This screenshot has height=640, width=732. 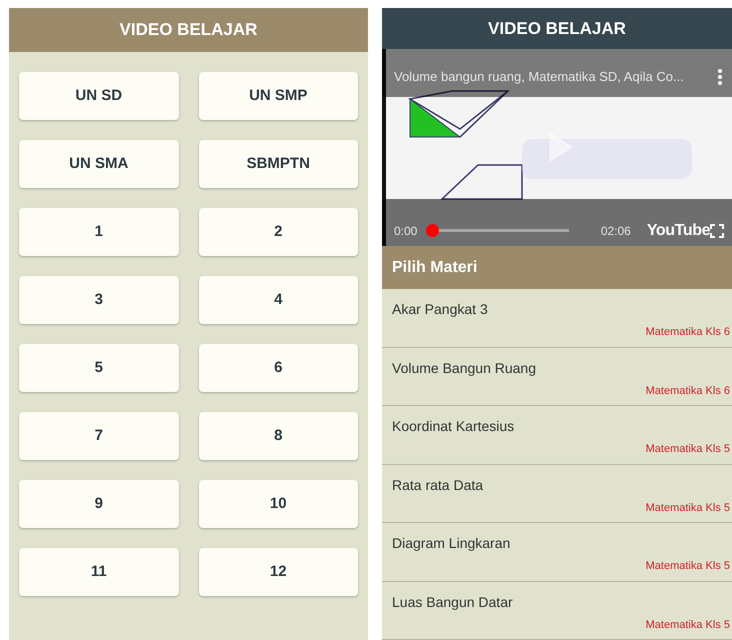 I want to click on menu-button: UN SMA, so click(x=98, y=164).